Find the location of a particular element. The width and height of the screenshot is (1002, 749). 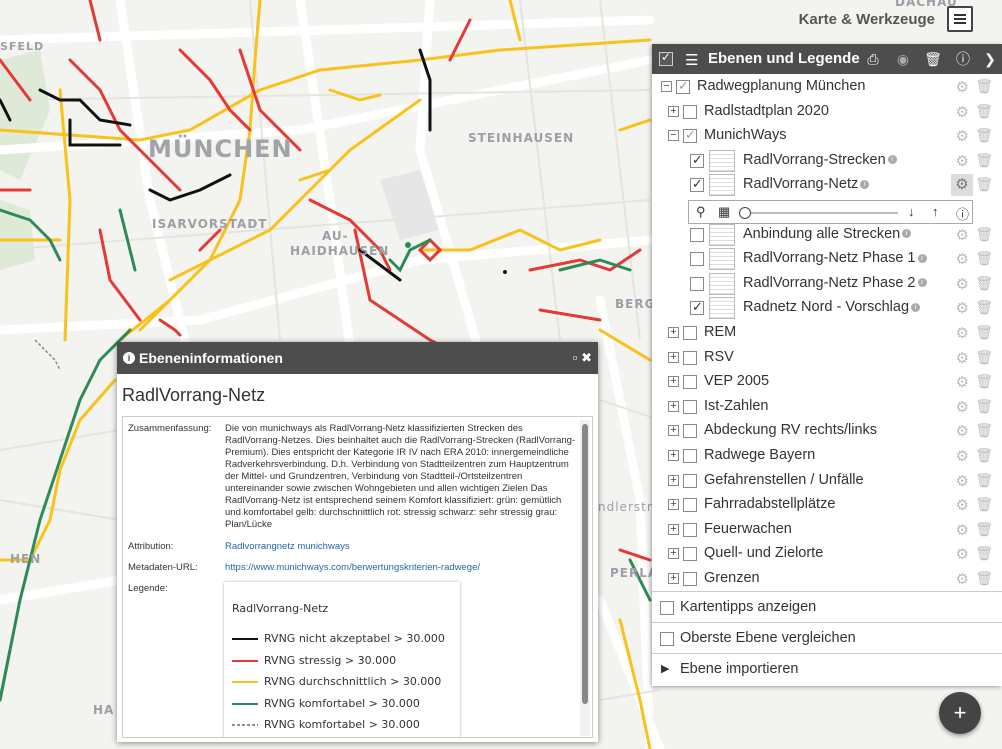

layer-label: RSV is located at coordinates (719, 357).